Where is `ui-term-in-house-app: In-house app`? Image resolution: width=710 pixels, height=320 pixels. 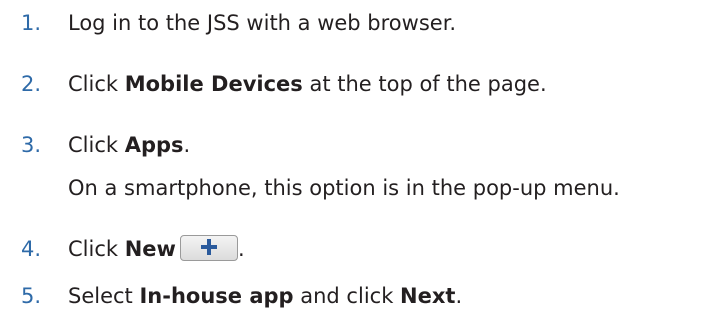
ui-term-in-house-app: In-house app is located at coordinates (216, 296).